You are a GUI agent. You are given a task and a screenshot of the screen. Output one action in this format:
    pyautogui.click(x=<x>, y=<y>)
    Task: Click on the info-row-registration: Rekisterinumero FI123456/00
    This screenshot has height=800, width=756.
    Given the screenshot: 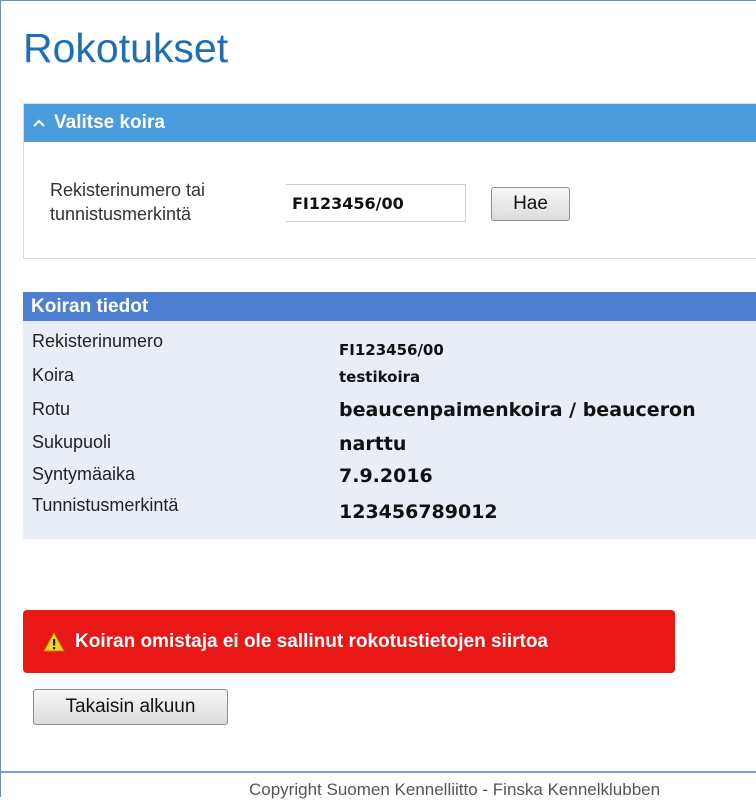 What is the action you would take?
    pyautogui.click(x=389, y=346)
    